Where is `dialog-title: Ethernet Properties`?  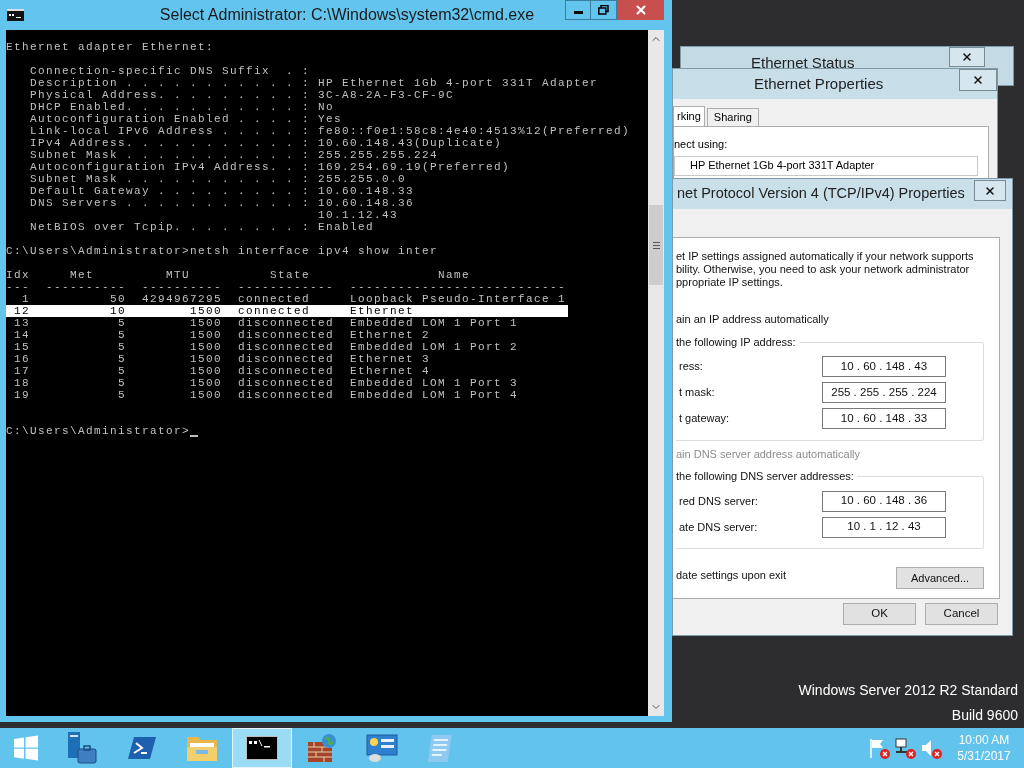
dialog-title: Ethernet Properties is located at coordinates (819, 83).